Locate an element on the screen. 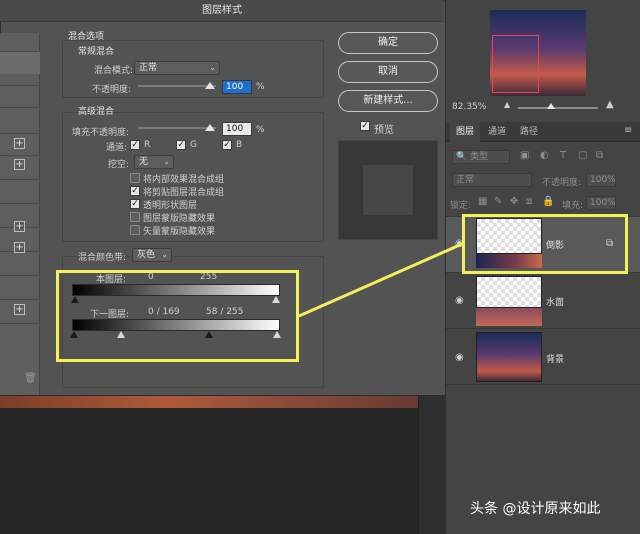 The height and width of the screenshot is (534, 640). callout-connector is located at coordinates (380, 280).